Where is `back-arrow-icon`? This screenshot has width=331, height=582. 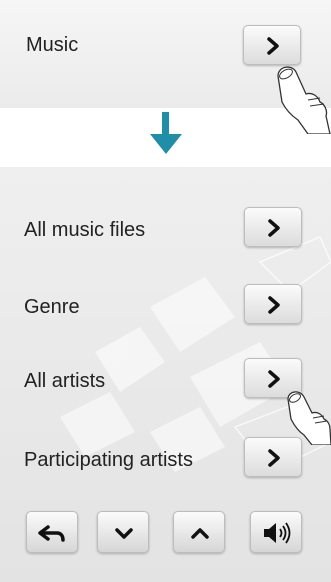
back-arrow-icon is located at coordinates (51, 533).